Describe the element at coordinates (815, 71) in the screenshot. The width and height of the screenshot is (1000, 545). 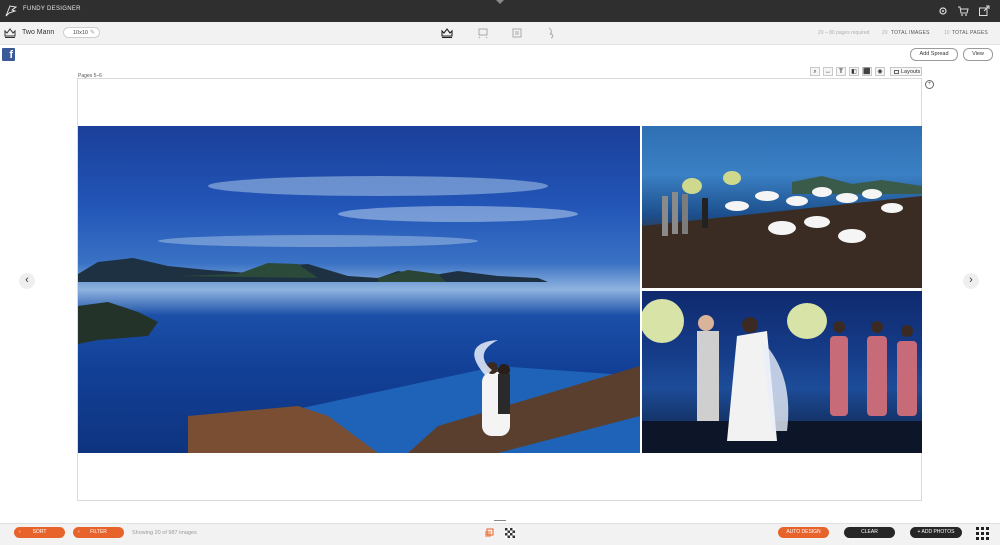
I see `zoom-icon: ⌕` at that location.